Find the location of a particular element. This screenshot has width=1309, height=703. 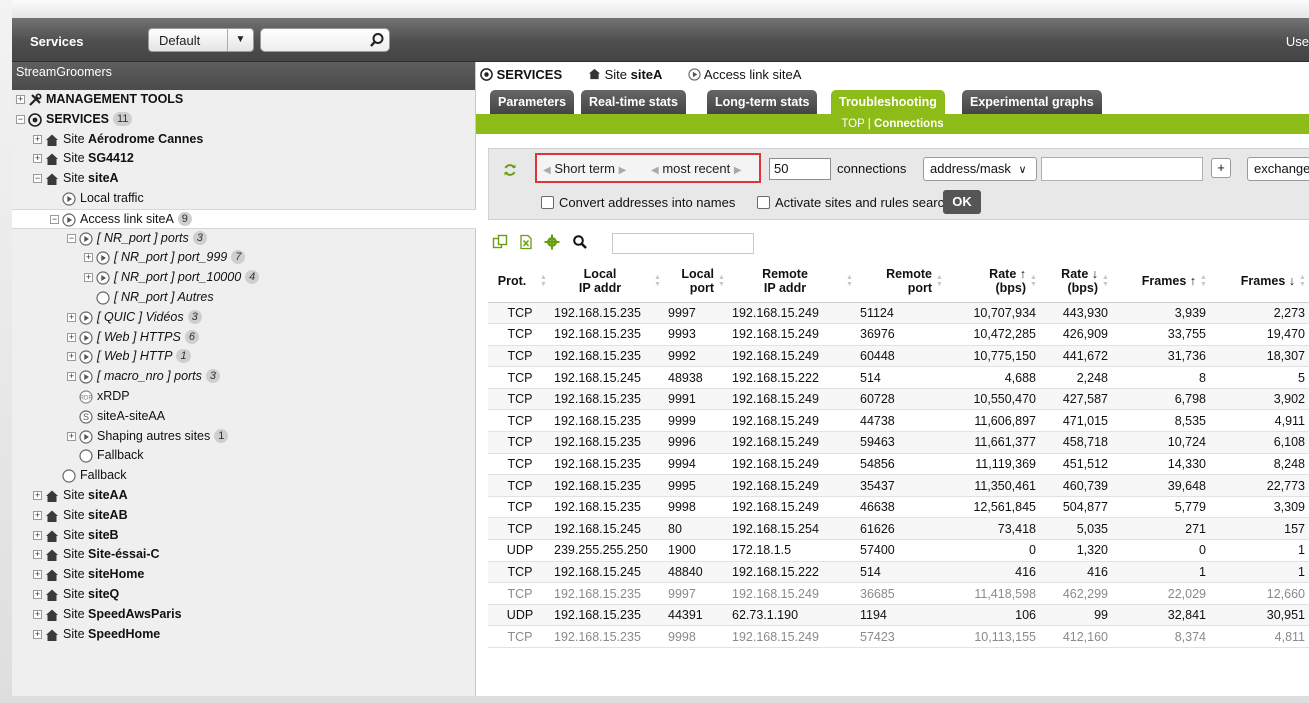

column-header: Frames ↓ ▲ ▼ is located at coordinates (1259, 281).